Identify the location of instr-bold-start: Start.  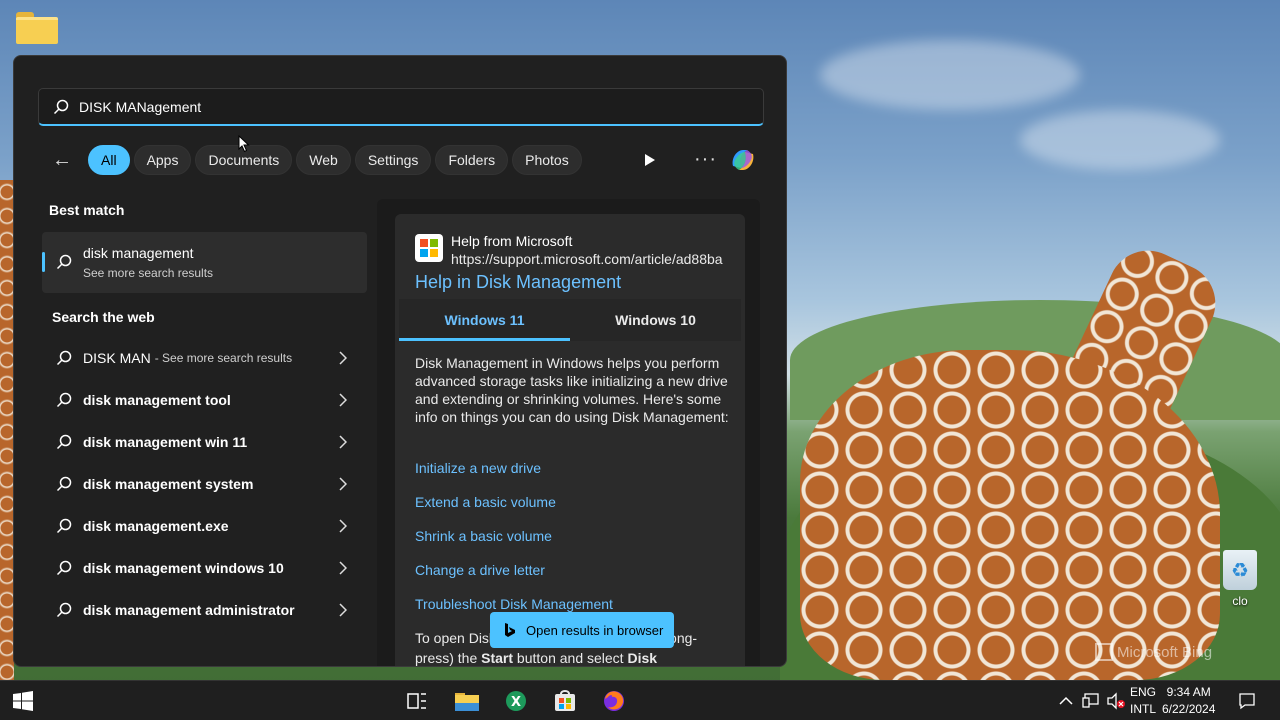
(497, 658).